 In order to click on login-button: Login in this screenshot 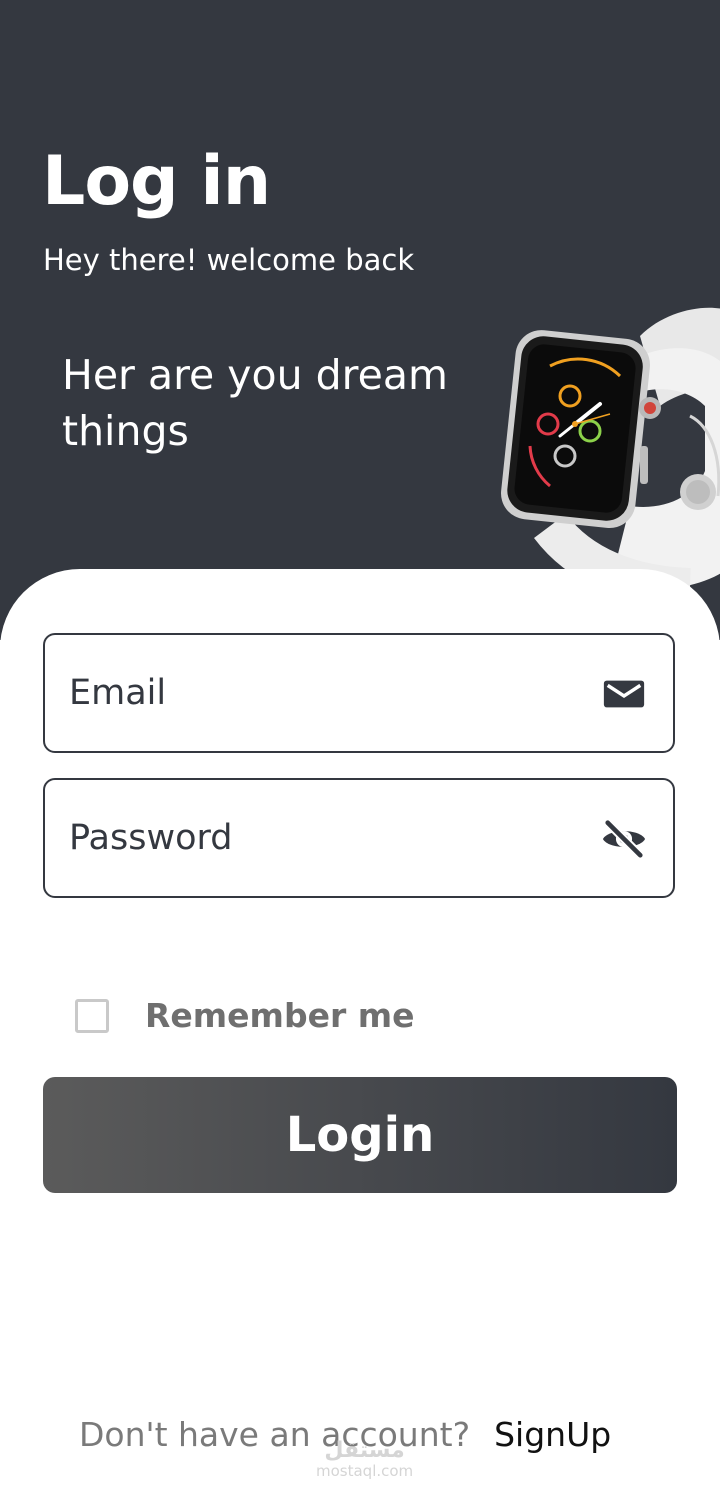, I will do `click(360, 1135)`.